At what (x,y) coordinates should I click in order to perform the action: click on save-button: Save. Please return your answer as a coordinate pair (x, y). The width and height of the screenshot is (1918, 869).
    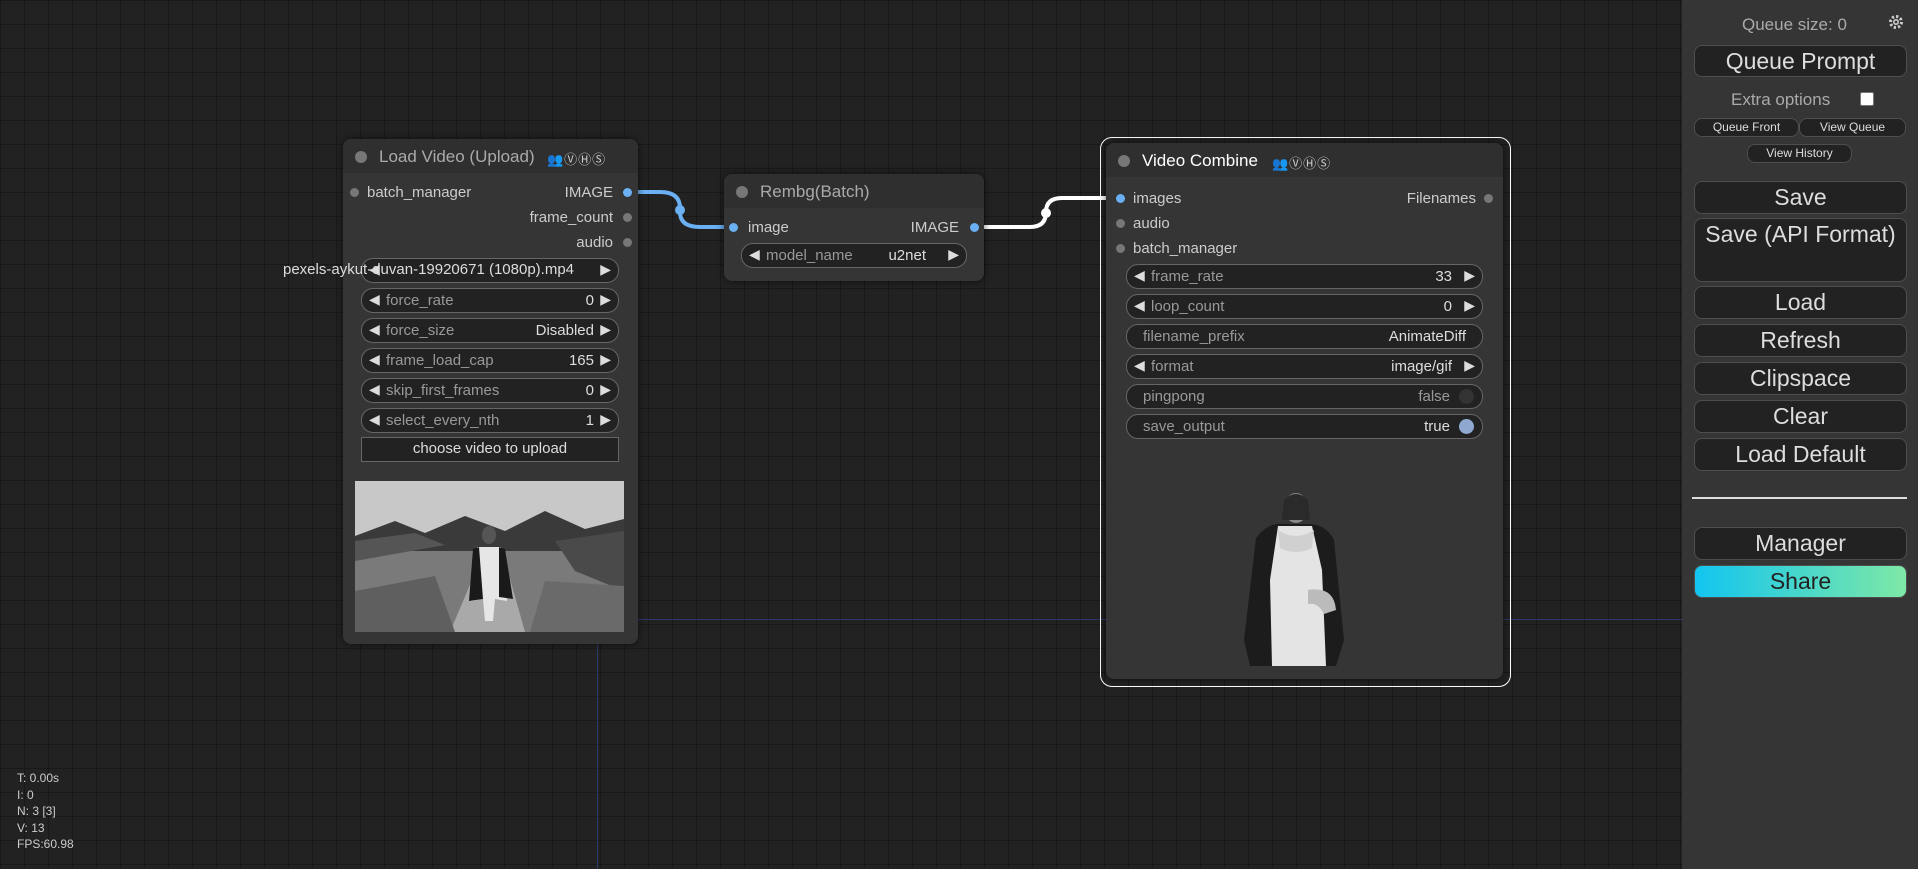
    Looking at the image, I should click on (1800, 197).